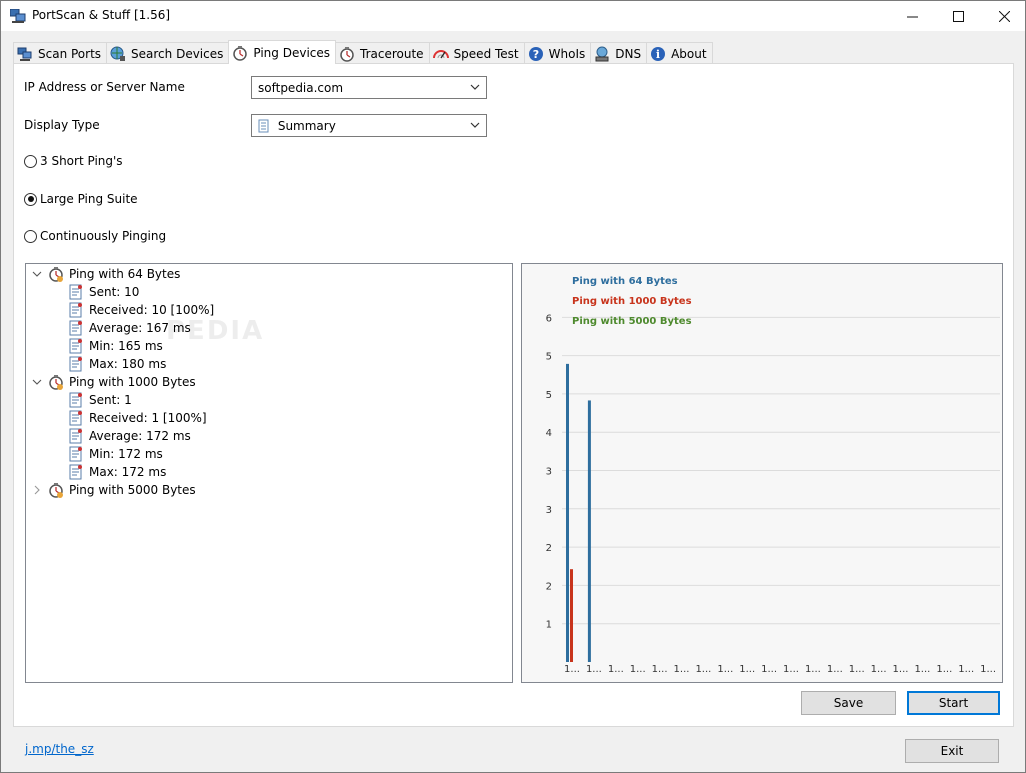 This screenshot has height=773, width=1026. I want to click on tree-item-node: Sent: 10, so click(103, 292).